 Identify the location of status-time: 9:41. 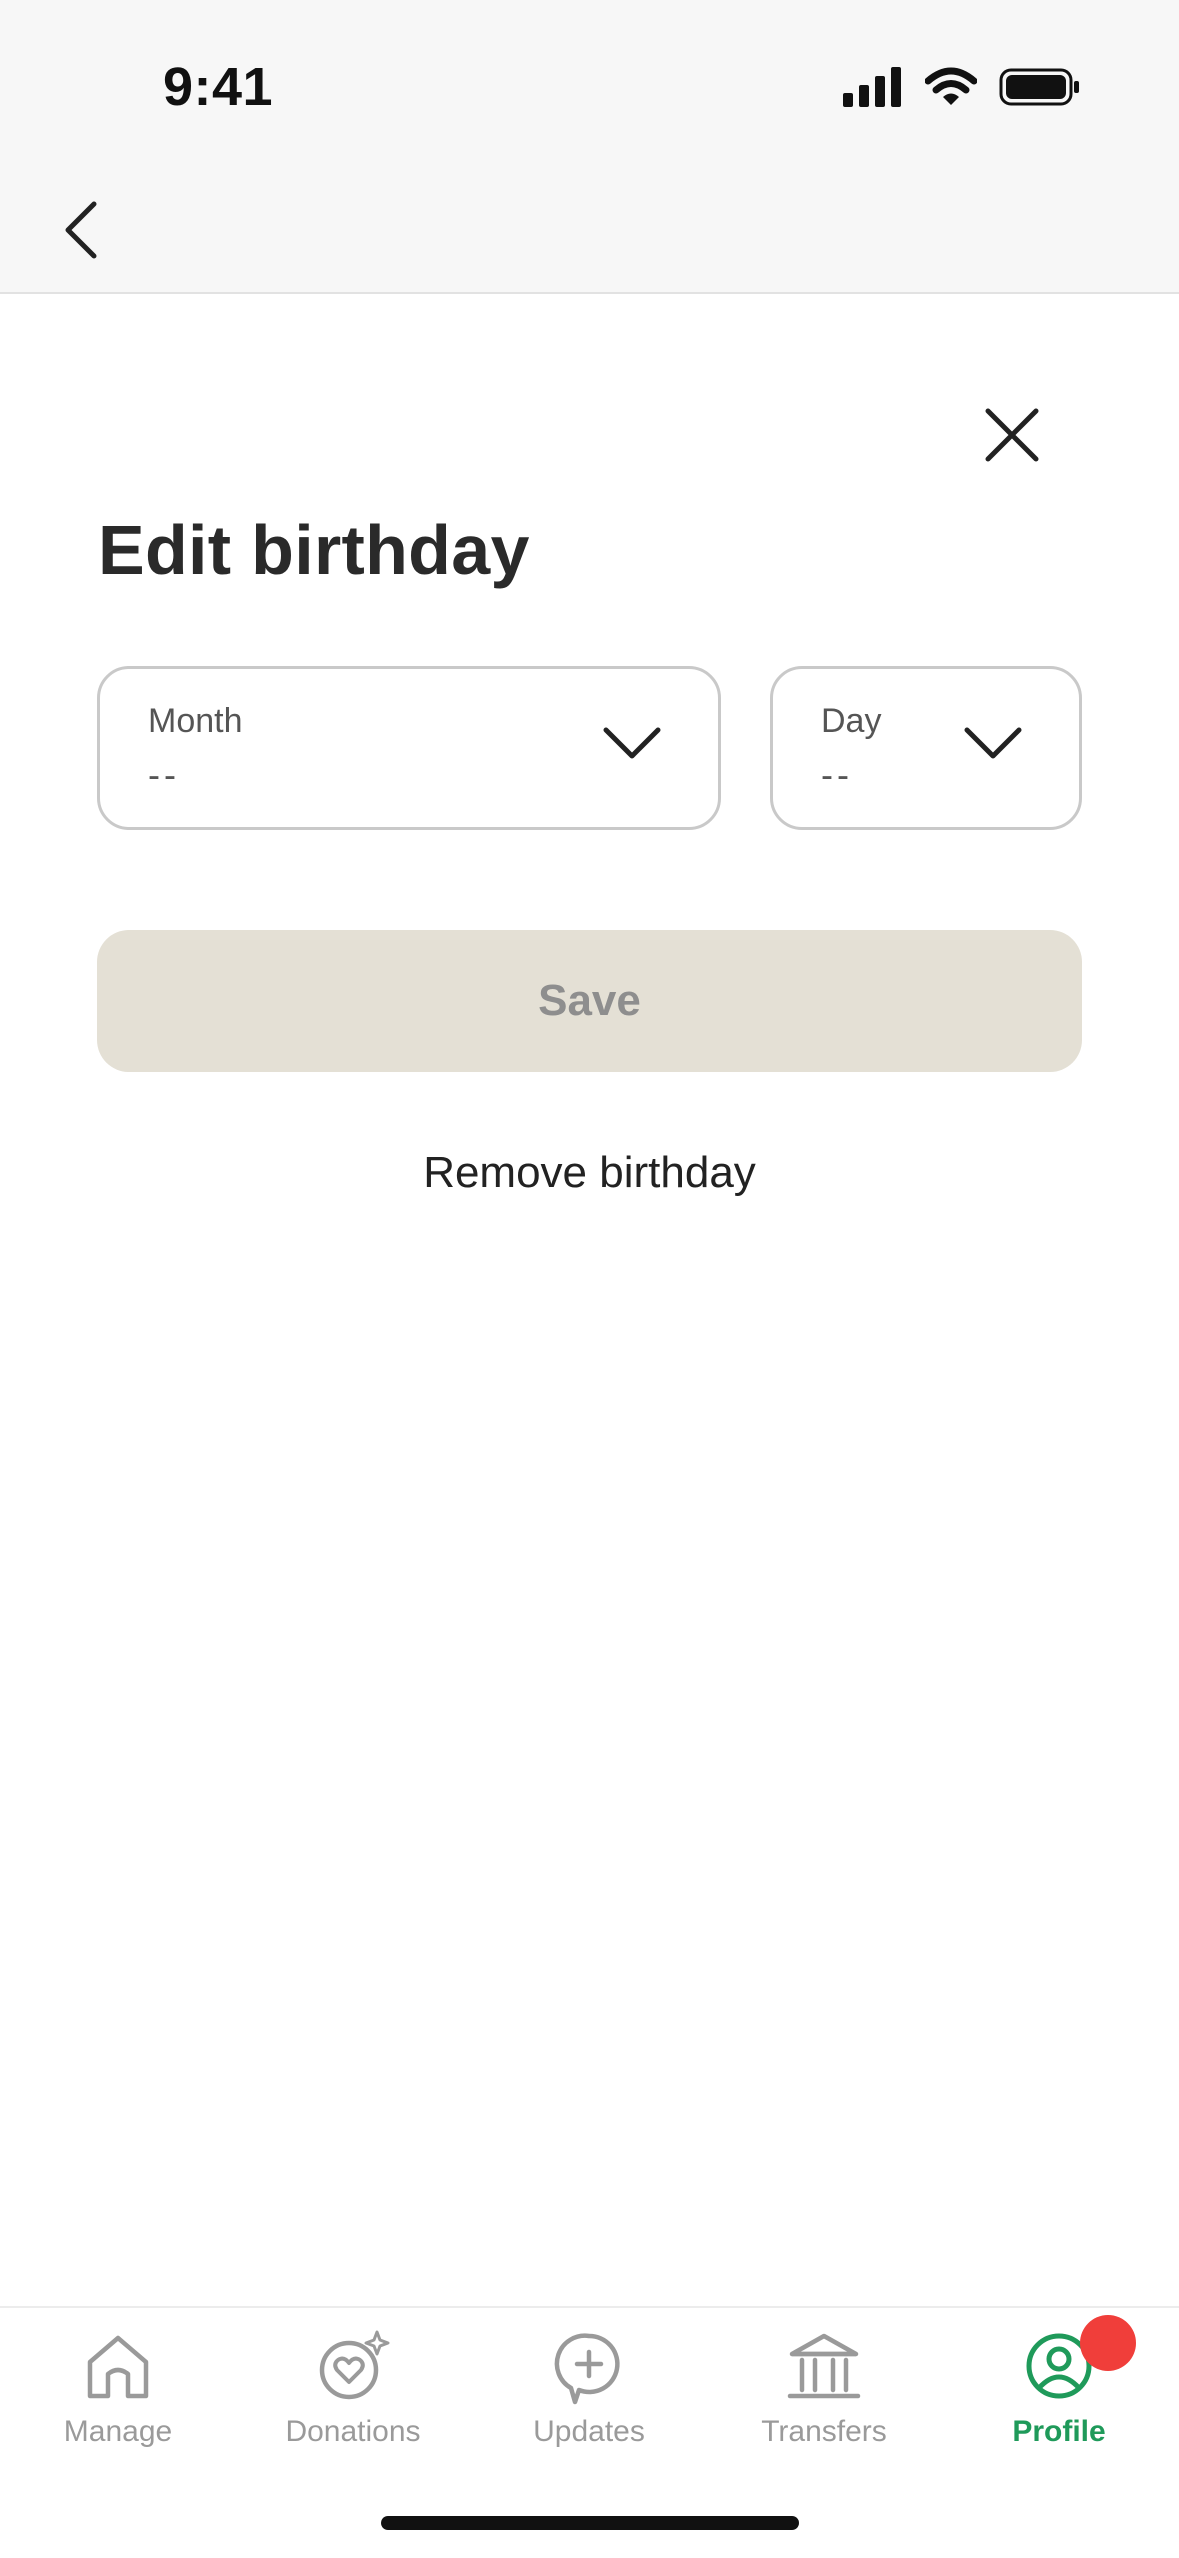
(218, 87).